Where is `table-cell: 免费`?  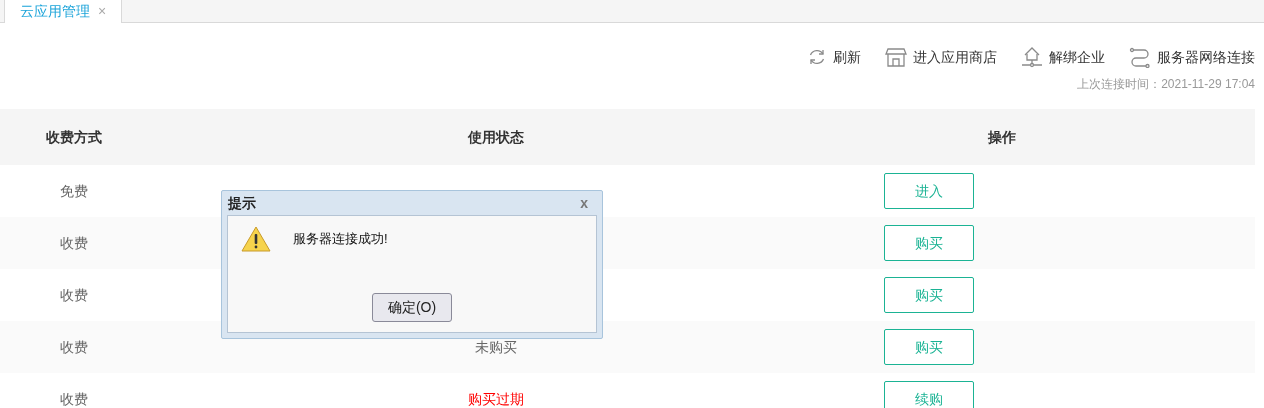
table-cell: 免费 is located at coordinates (73, 190).